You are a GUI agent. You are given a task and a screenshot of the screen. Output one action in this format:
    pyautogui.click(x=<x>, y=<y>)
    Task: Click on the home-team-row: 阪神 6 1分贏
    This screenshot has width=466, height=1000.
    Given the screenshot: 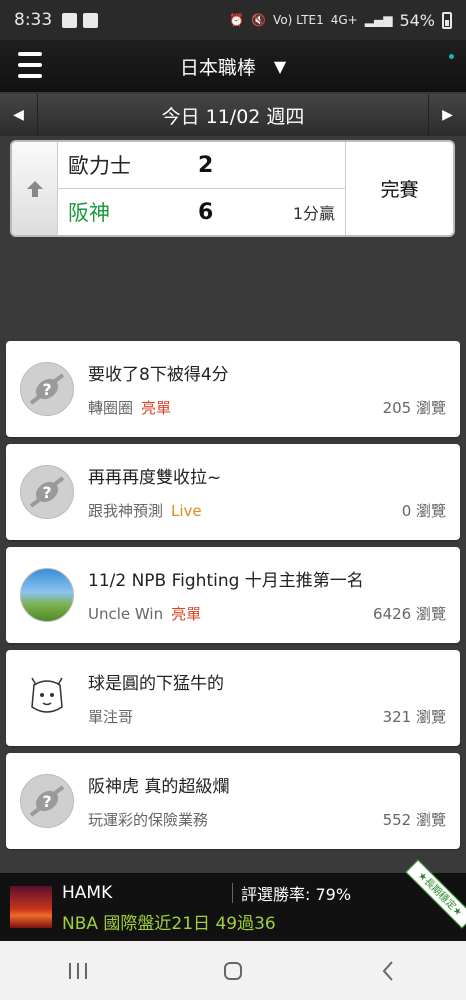 What is the action you would take?
    pyautogui.click(x=201, y=211)
    